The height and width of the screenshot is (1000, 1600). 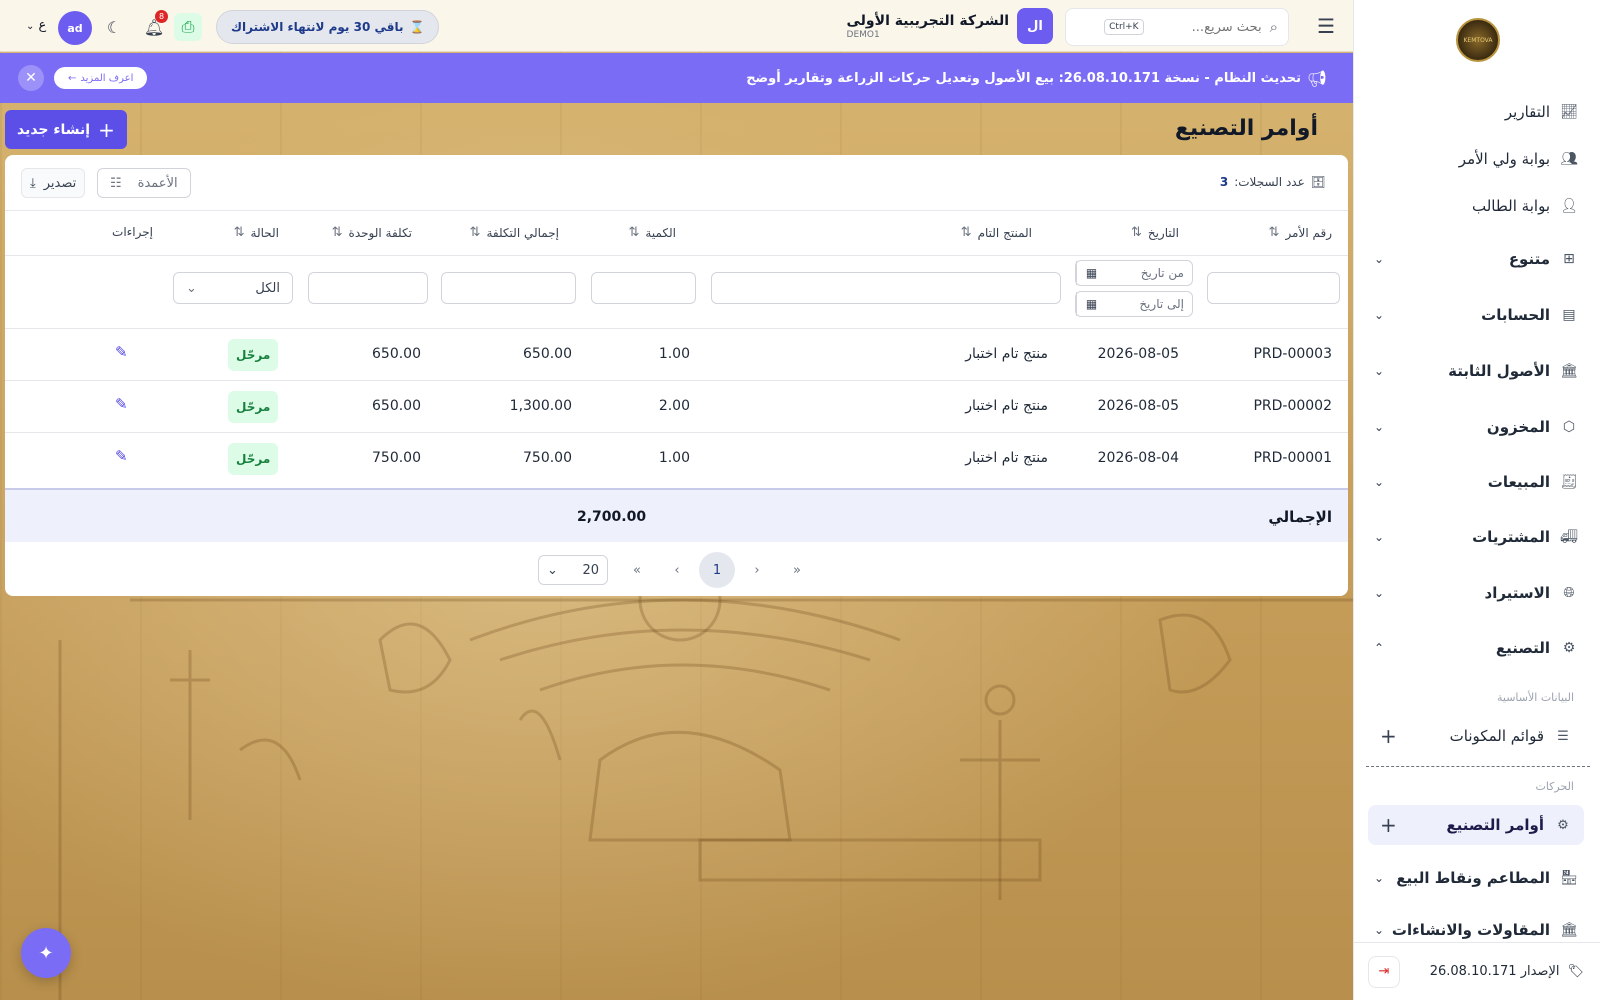 What do you see at coordinates (1134, 273) in the screenshot?
I see `filter-from-date: من تاريخ ▦` at bounding box center [1134, 273].